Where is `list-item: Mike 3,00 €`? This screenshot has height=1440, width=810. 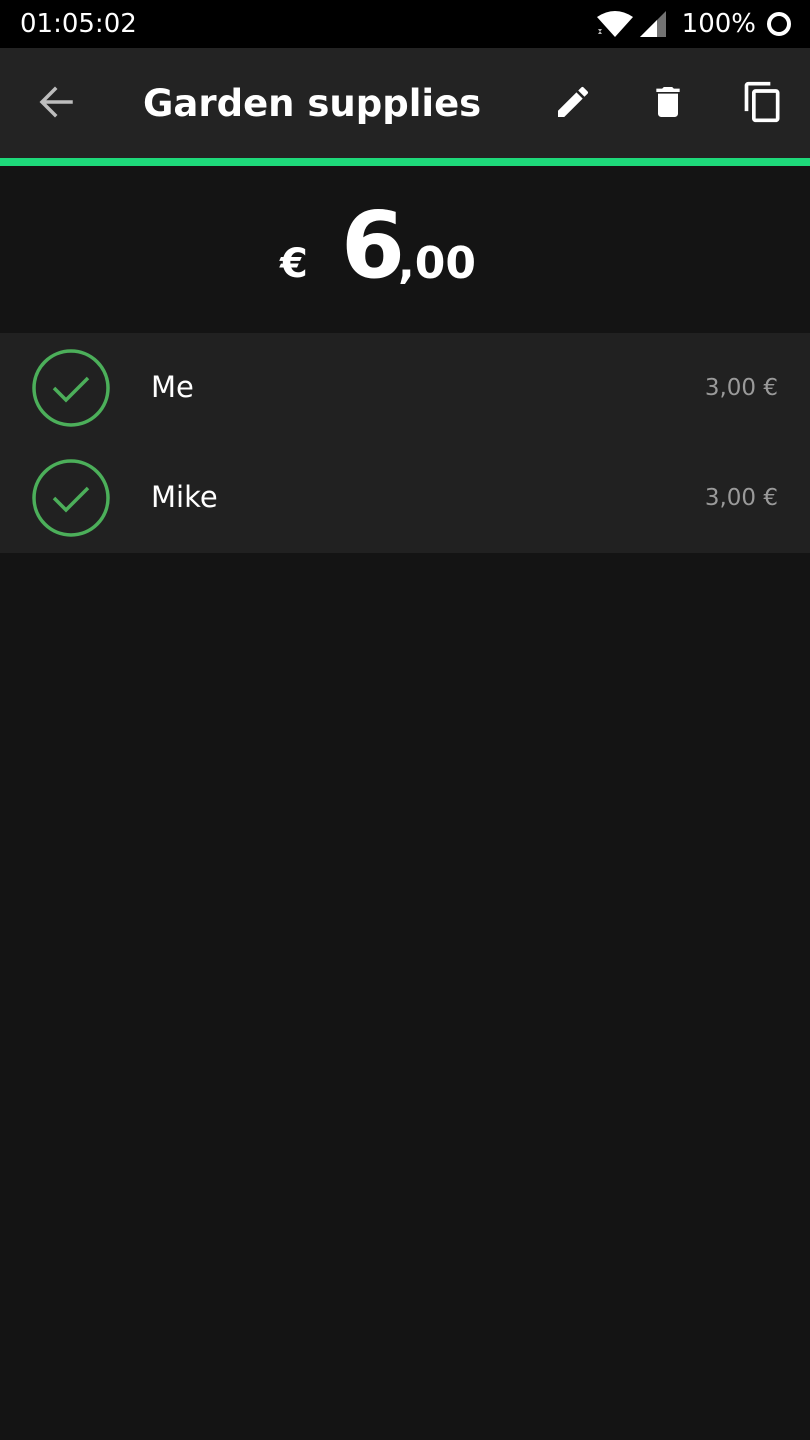
list-item: Mike 3,00 € is located at coordinates (405, 498).